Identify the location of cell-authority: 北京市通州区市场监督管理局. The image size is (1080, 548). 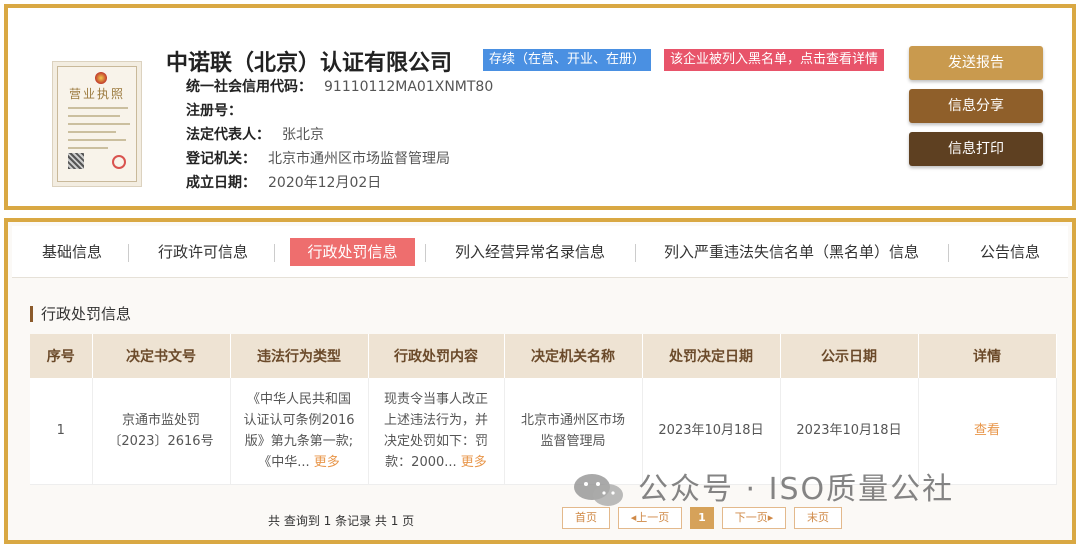
(573, 431).